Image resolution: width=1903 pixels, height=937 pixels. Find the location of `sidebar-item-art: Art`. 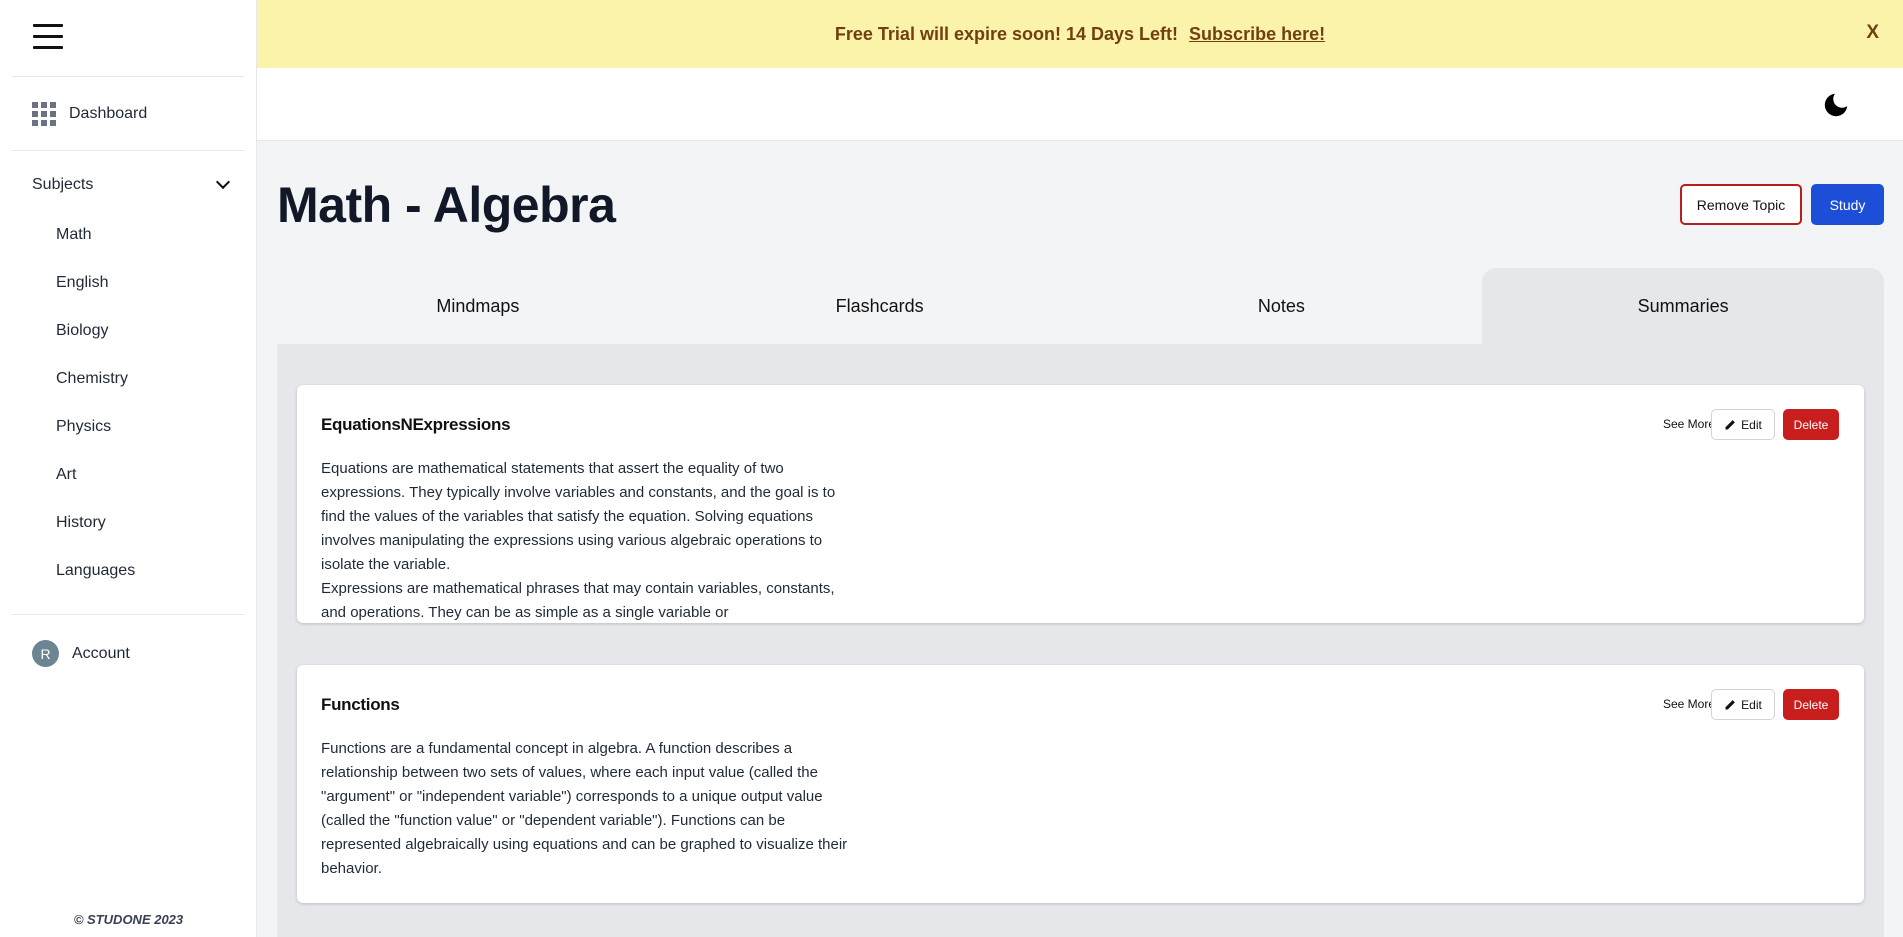

sidebar-item-art: Art is located at coordinates (66, 475).